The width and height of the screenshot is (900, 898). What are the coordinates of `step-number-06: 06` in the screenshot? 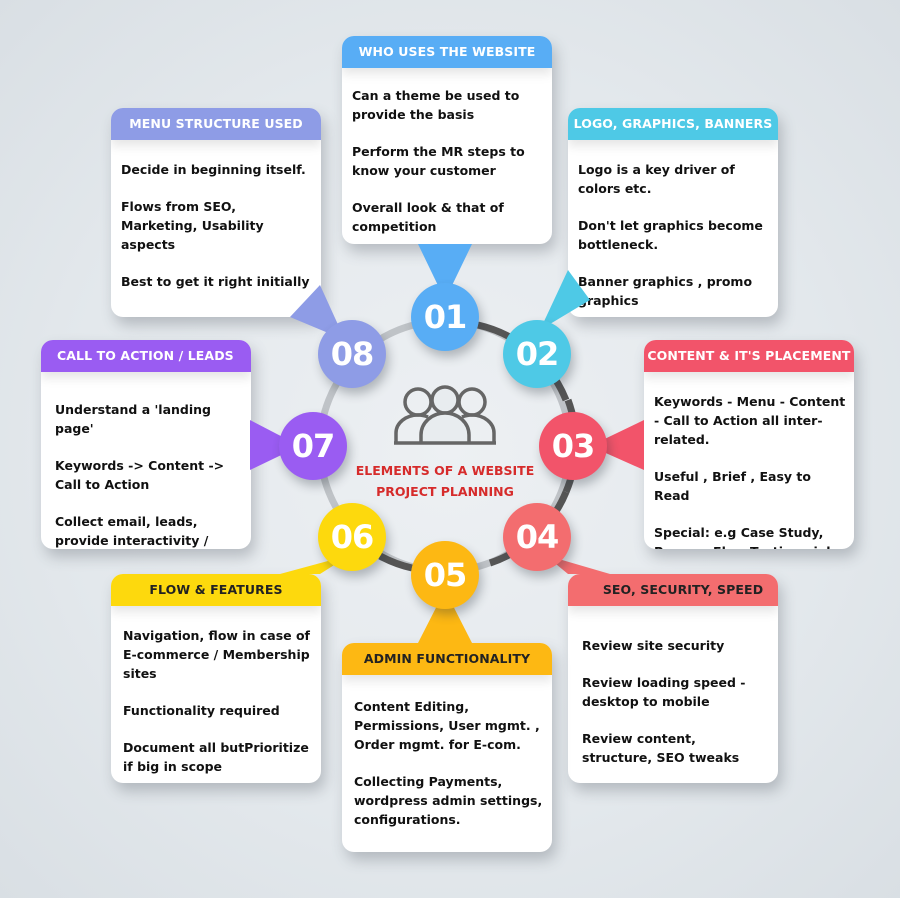 It's located at (352, 537).